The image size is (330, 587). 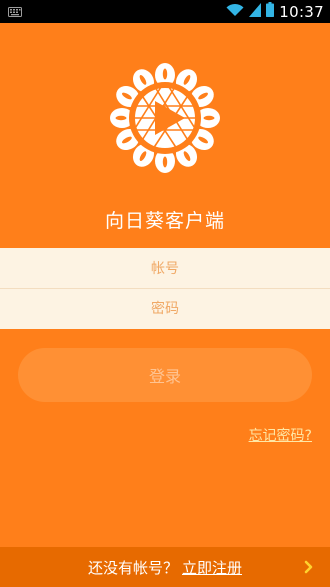 I want to click on status-bar: 10:37, so click(x=165, y=11).